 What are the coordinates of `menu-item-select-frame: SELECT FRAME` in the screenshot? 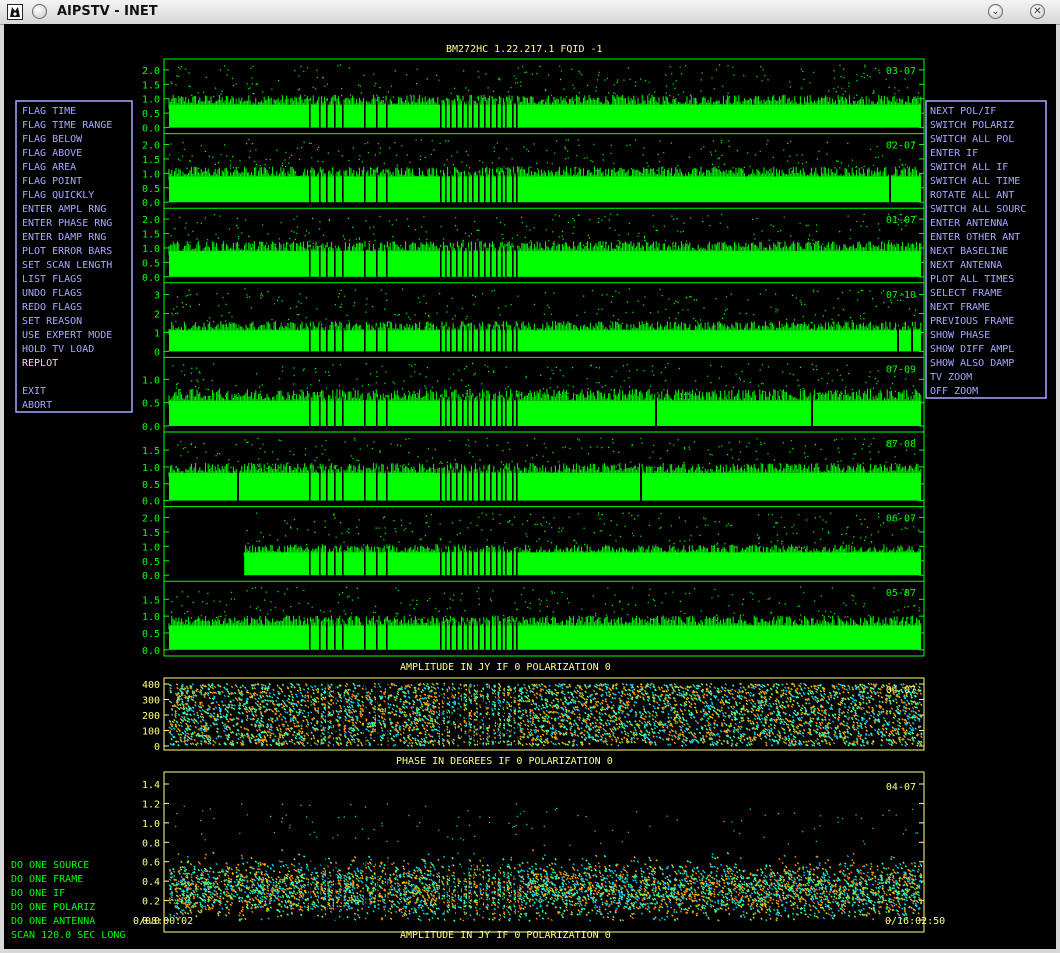 It's located at (966, 293).